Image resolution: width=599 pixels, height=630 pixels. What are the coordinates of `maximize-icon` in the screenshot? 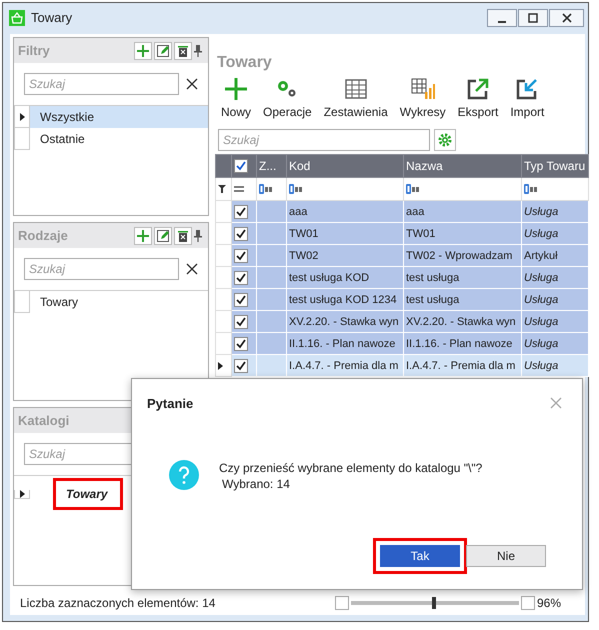 It's located at (533, 18).